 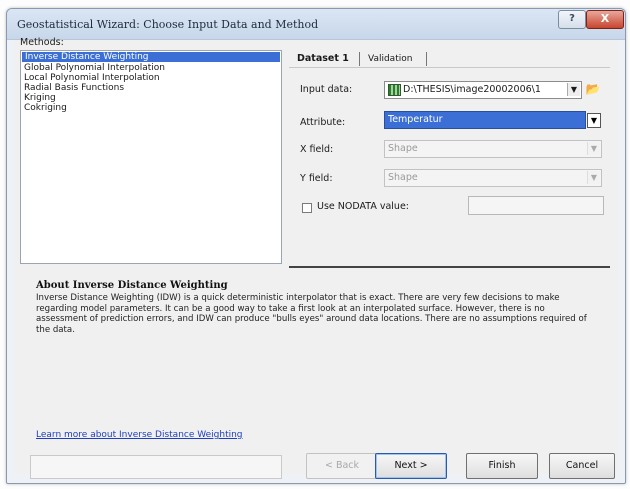 What do you see at coordinates (151, 88) in the screenshot?
I see `method-item-radial-basis: Radial Basis Functions` at bounding box center [151, 88].